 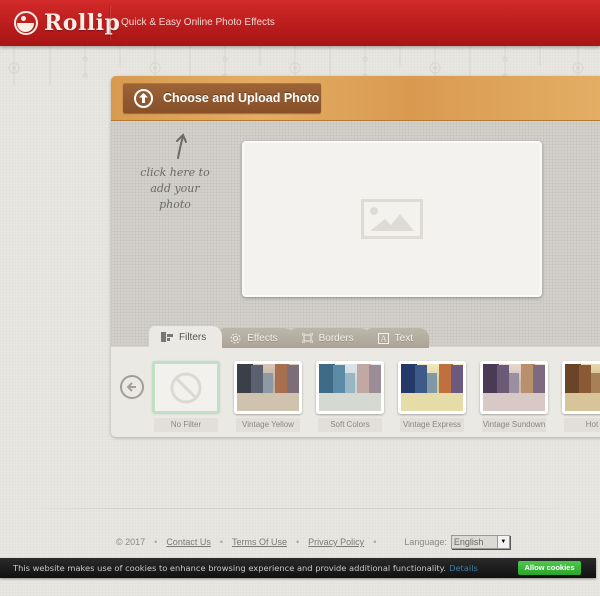 I want to click on cookie-details-link: Details, so click(x=463, y=568).